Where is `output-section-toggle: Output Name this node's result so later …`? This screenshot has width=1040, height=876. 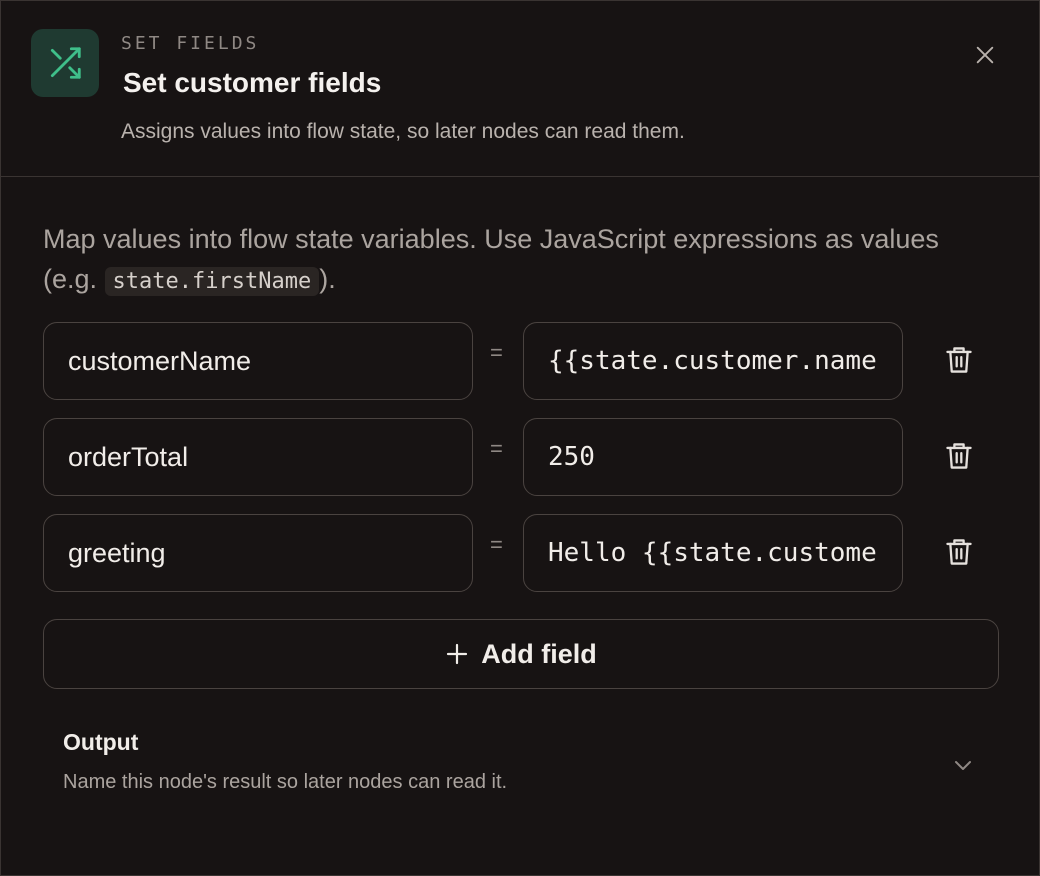
output-section-toggle: Output Name this node's result so later … is located at coordinates (523, 769).